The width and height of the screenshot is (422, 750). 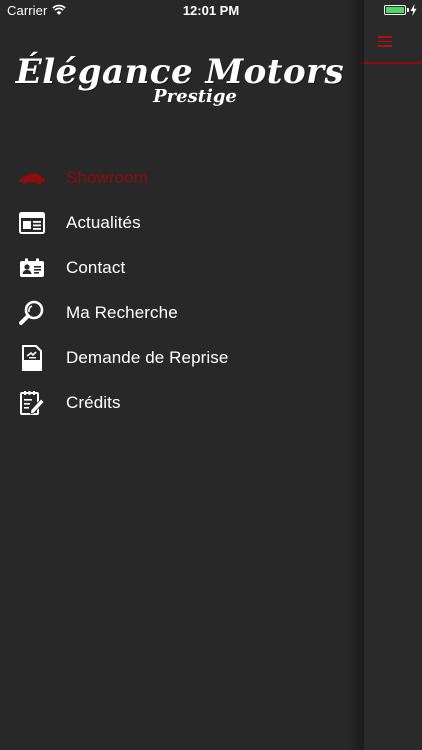 I want to click on battery-tip, so click(x=408, y=10).